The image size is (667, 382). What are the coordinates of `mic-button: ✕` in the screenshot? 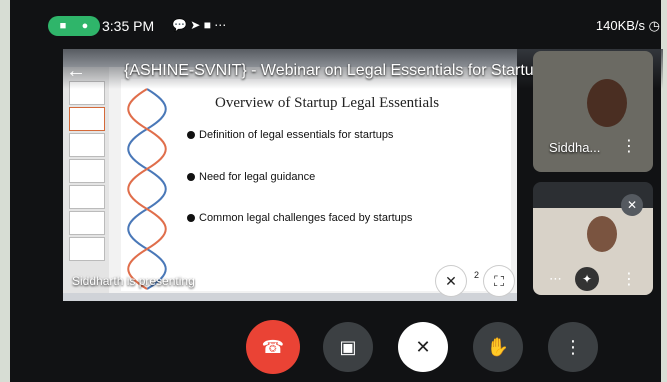 It's located at (423, 347).